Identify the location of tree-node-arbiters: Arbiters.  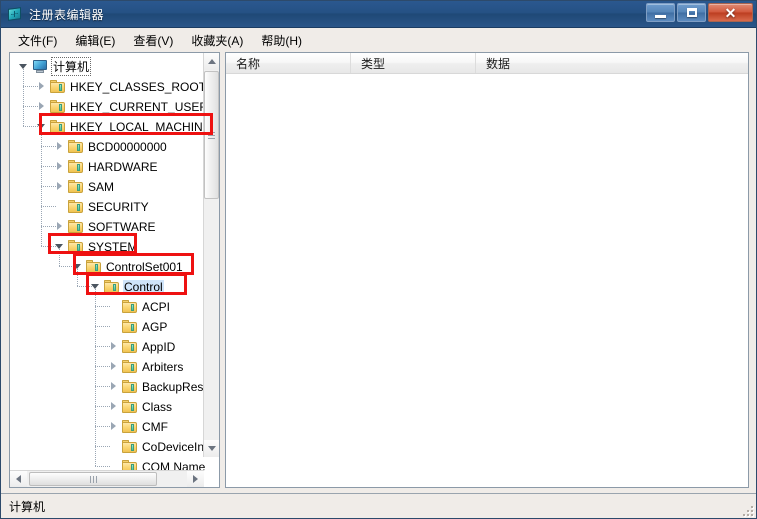
(146, 366).